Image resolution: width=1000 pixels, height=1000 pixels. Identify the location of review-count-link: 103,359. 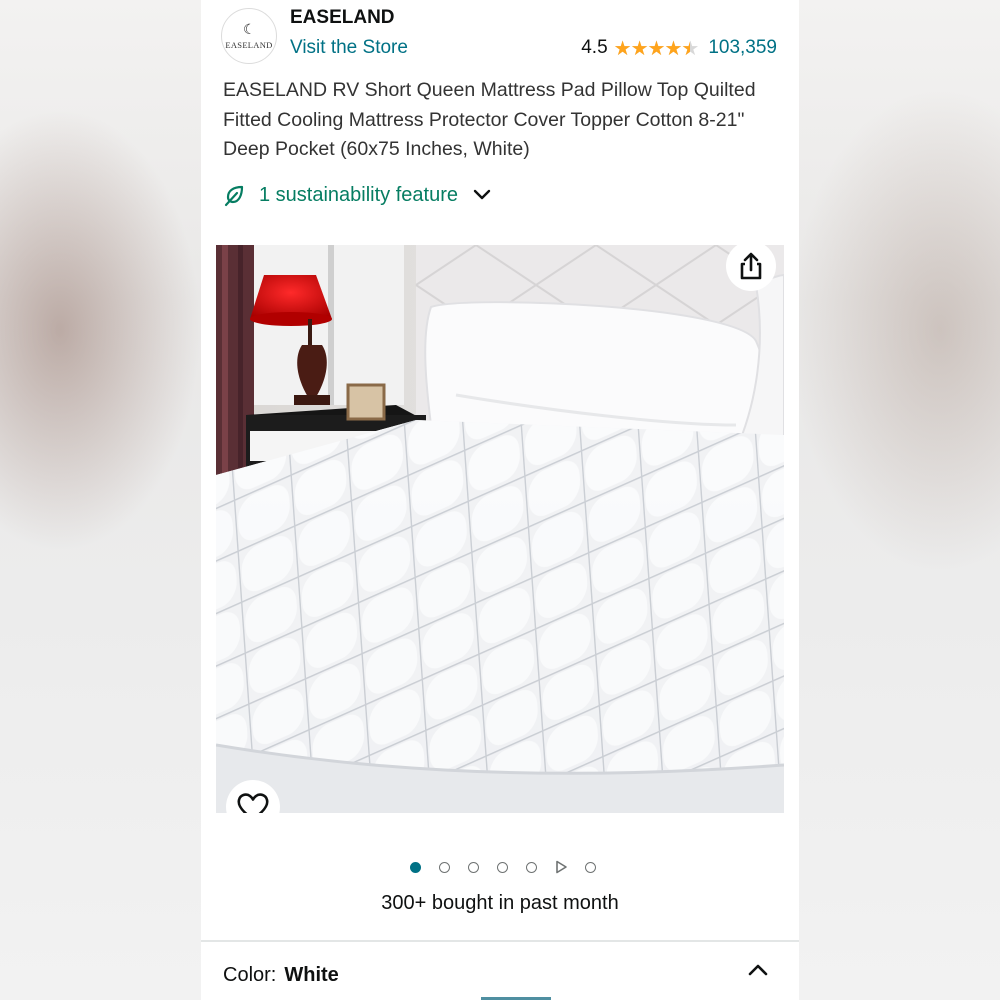
(742, 48).